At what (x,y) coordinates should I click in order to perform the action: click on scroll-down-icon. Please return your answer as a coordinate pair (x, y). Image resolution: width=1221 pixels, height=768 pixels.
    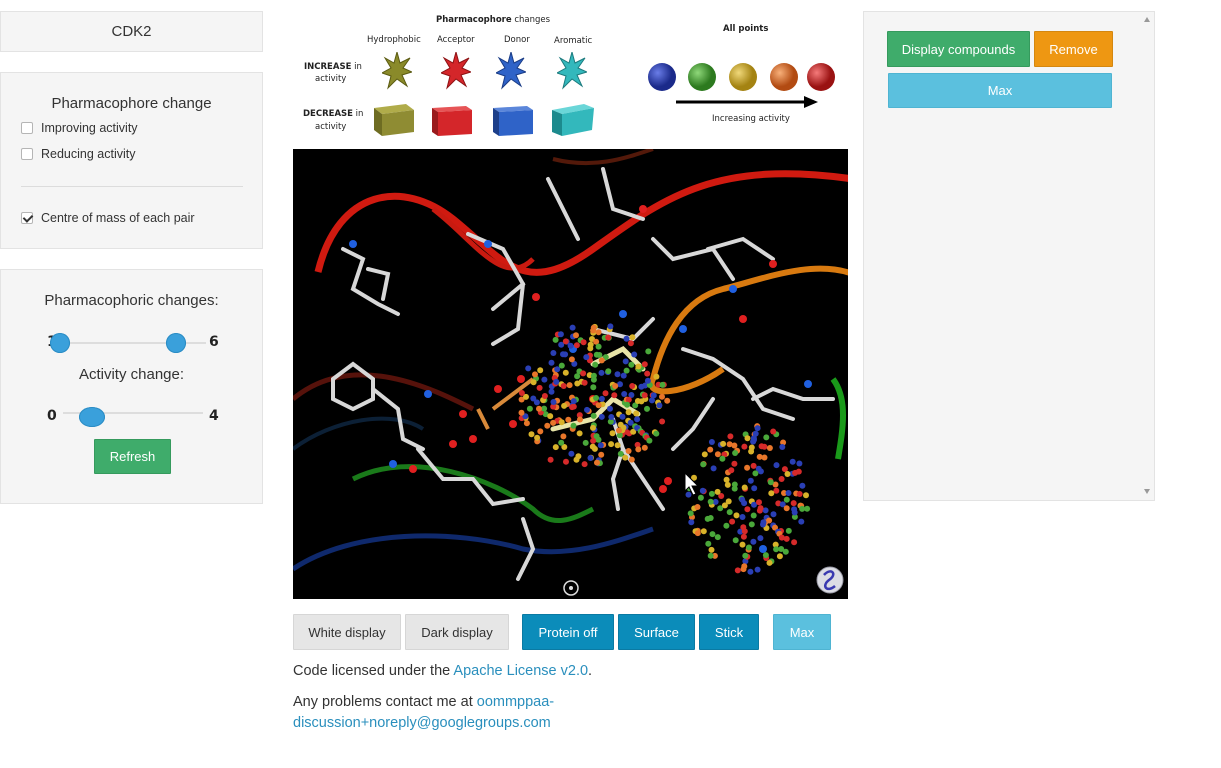
    Looking at the image, I should click on (1147, 491).